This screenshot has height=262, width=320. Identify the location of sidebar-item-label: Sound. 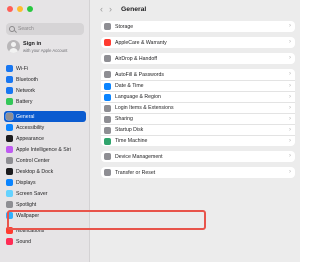
(24, 241).